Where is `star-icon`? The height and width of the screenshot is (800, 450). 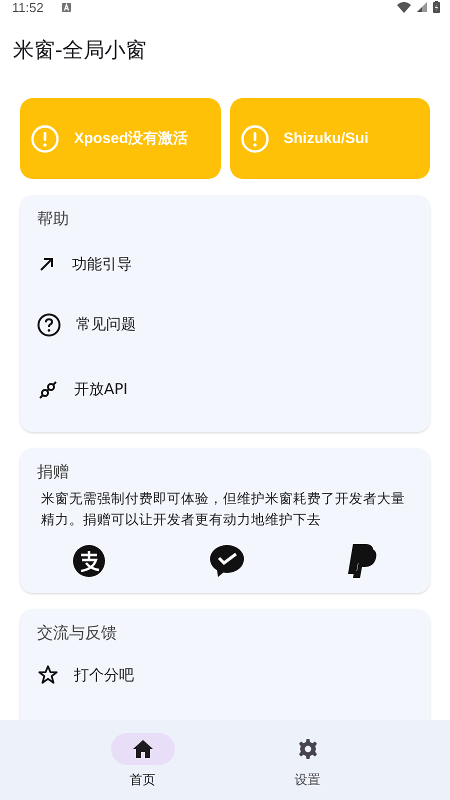 star-icon is located at coordinates (48, 675).